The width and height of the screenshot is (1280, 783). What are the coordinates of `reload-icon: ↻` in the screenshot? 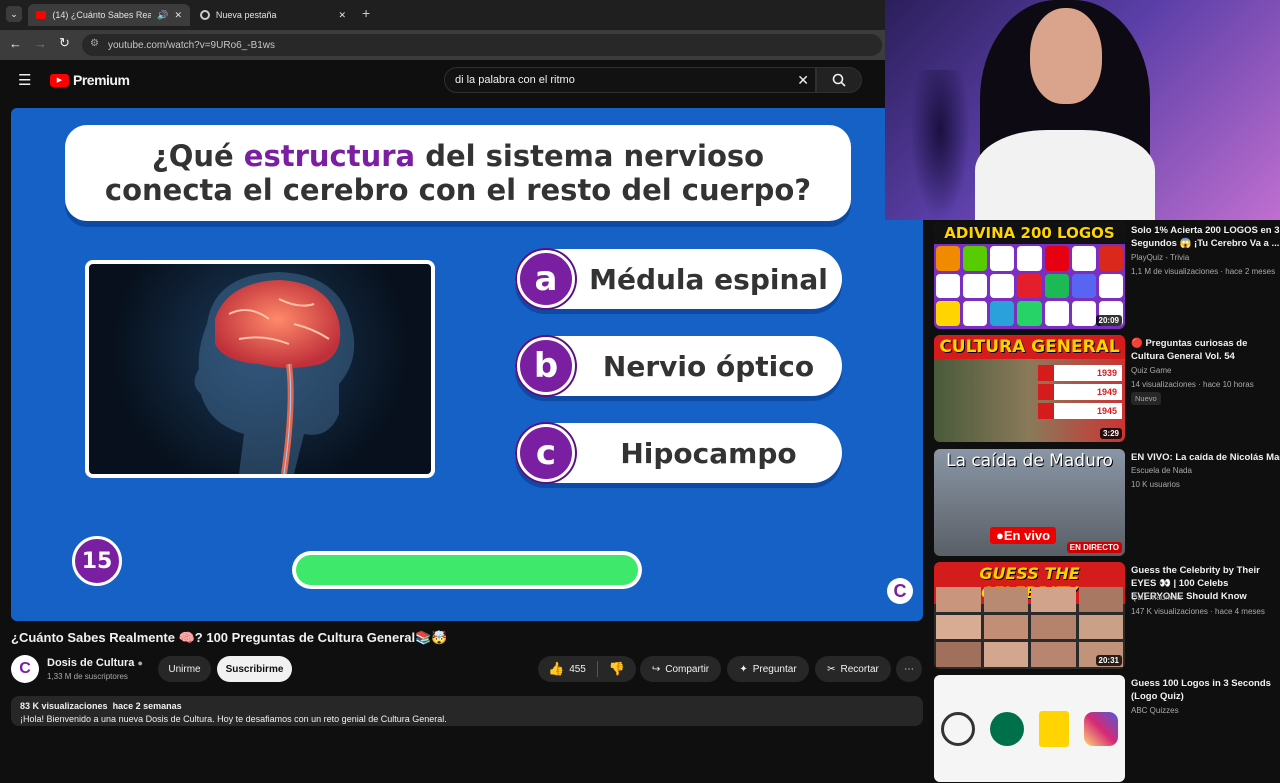 It's located at (64, 43).